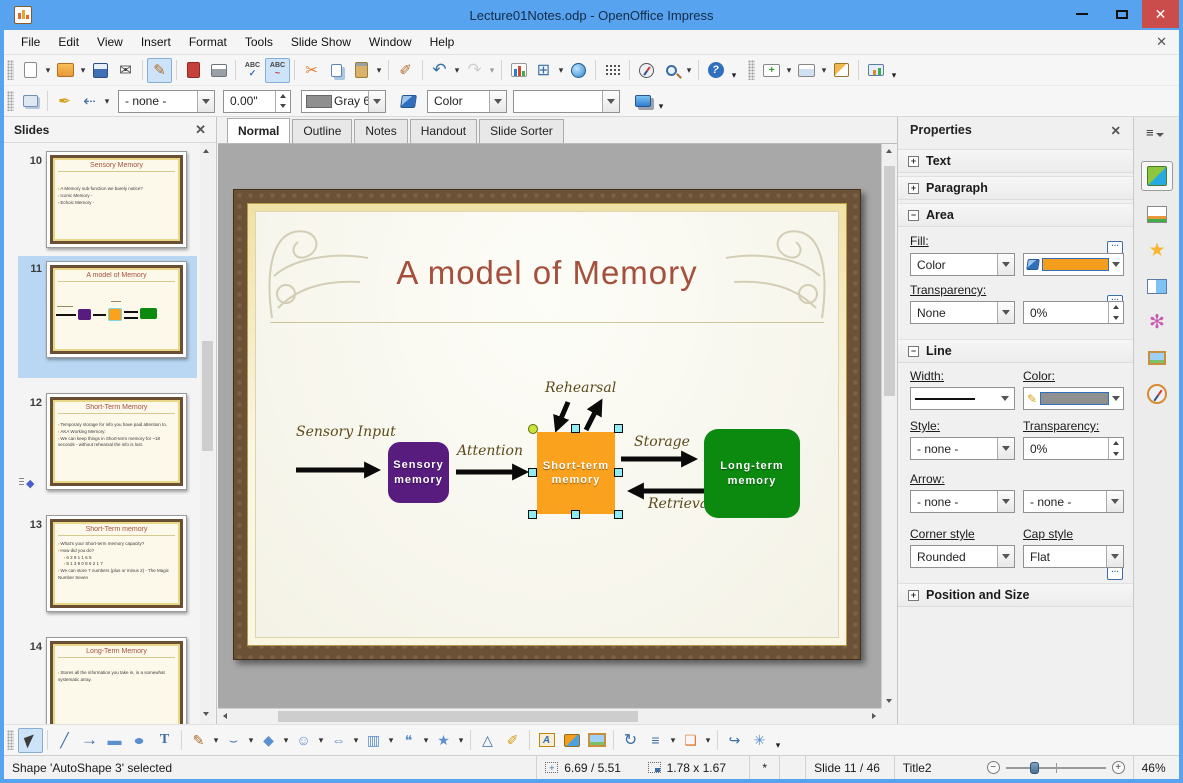 This screenshot has width=1183, height=783. Describe the element at coordinates (588, 767) in the screenshot. I see `status-position: +6.69 / 5.51` at that location.